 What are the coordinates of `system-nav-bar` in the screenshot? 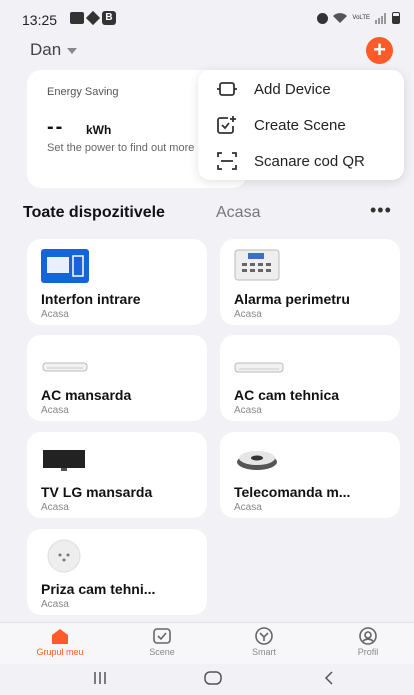 It's located at (207, 679).